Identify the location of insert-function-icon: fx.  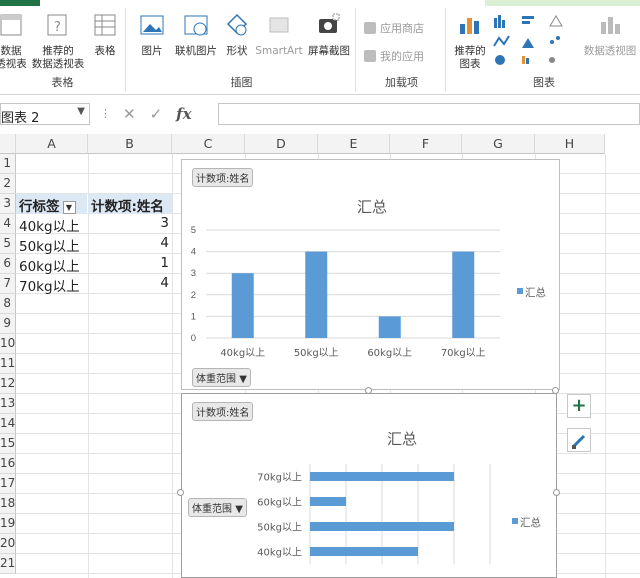
(183, 114).